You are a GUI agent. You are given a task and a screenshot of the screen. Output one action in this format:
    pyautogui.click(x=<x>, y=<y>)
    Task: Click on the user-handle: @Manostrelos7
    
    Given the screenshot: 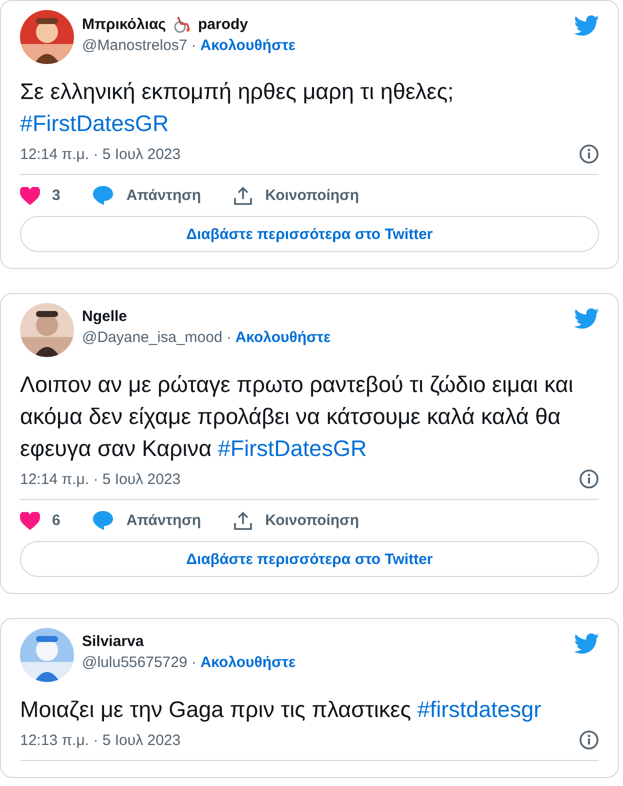 What is the action you would take?
    pyautogui.click(x=135, y=45)
    